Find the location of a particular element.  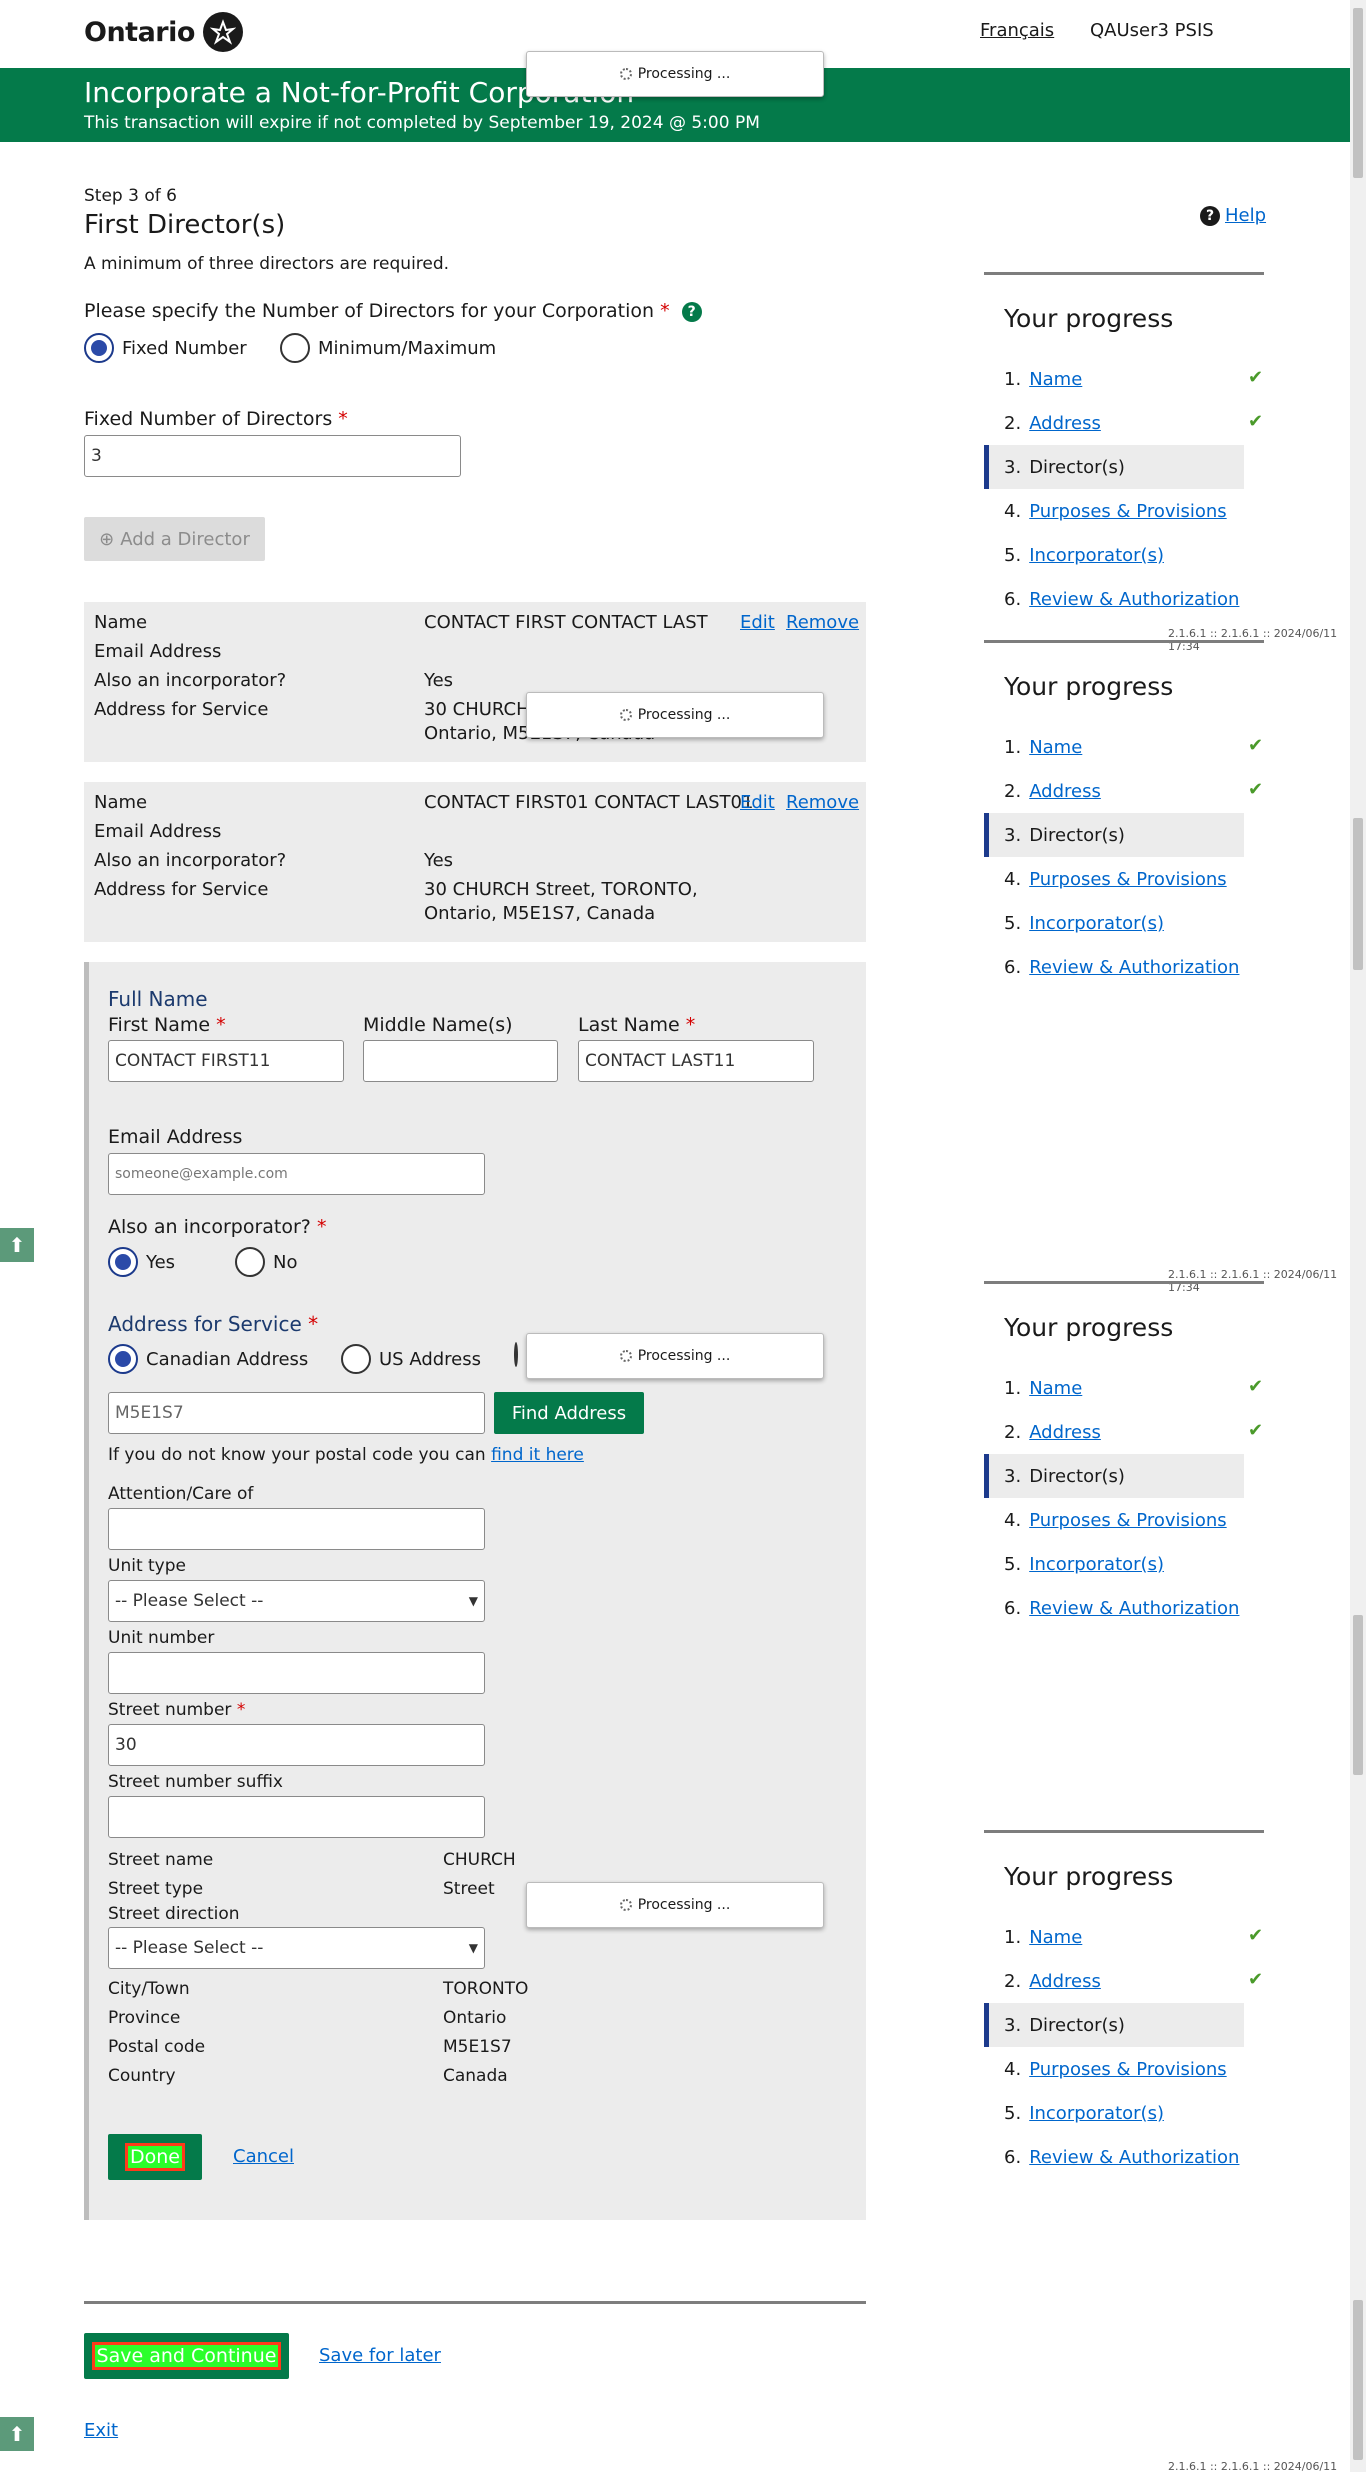

street-suffix-input is located at coordinates (296, 1817).